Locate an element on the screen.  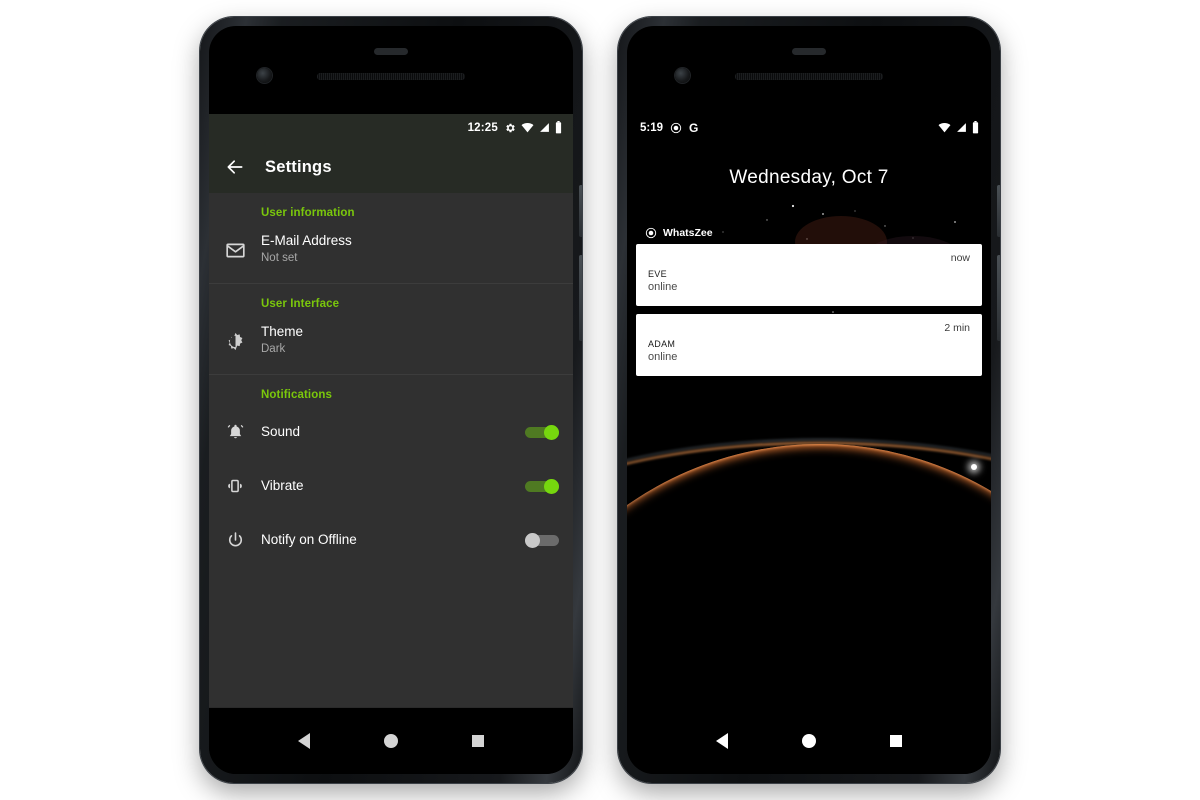
row-text: Notify on Offline is located at coordinates (393, 540).